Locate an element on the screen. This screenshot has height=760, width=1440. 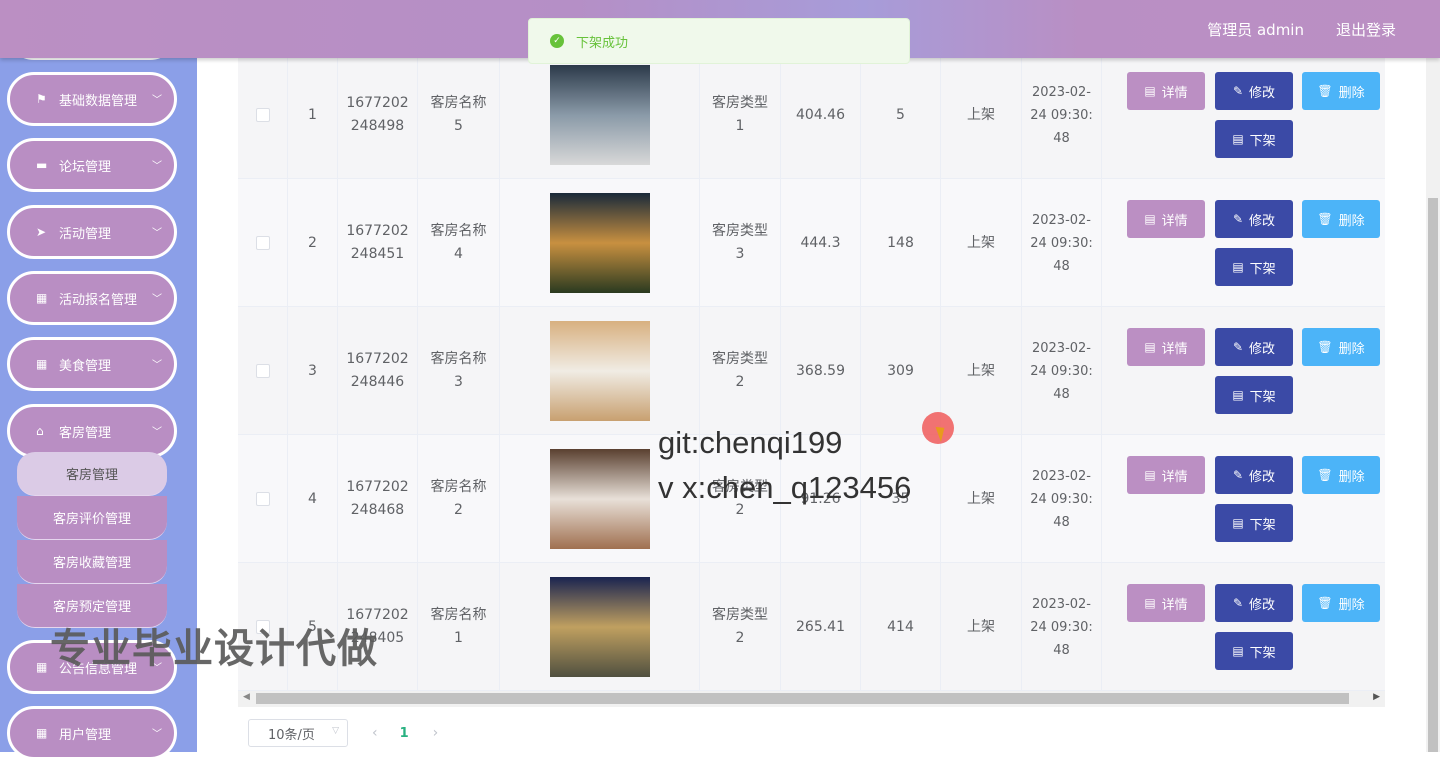
sidebar-item: ▦ 活动报名管理 ﹀ is located at coordinates (92, 298).